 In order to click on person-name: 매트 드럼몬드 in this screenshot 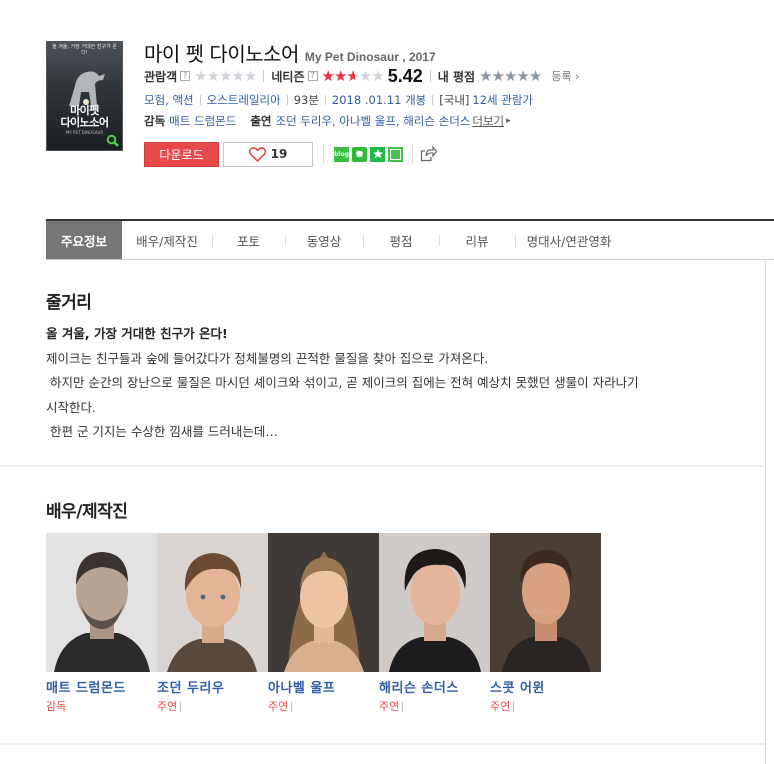, I will do `click(101, 686)`.